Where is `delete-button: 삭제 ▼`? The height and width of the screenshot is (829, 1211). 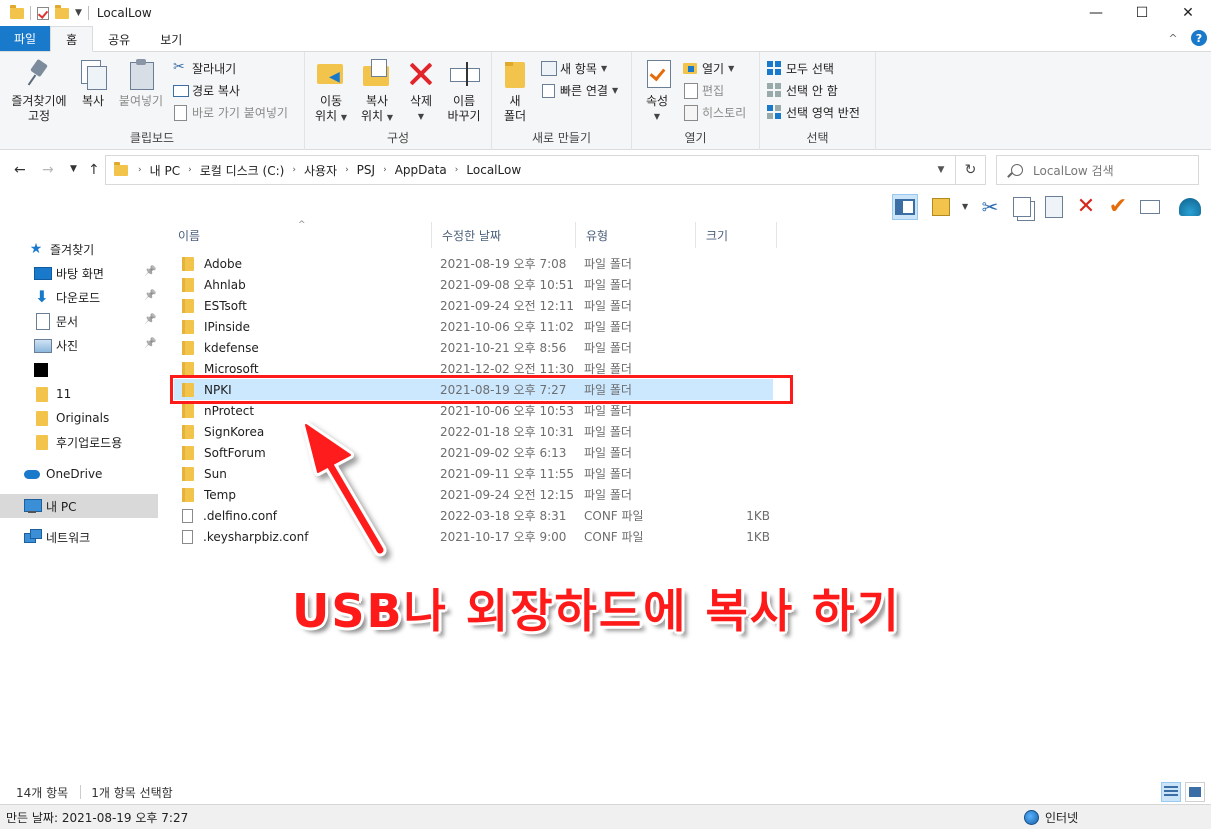 delete-button: 삭제 ▼ is located at coordinates (421, 91).